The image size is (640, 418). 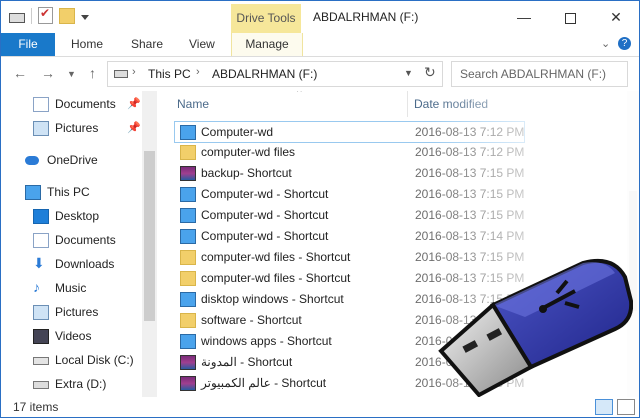 I want to click on tab-manage: Manage, so click(x=267, y=44).